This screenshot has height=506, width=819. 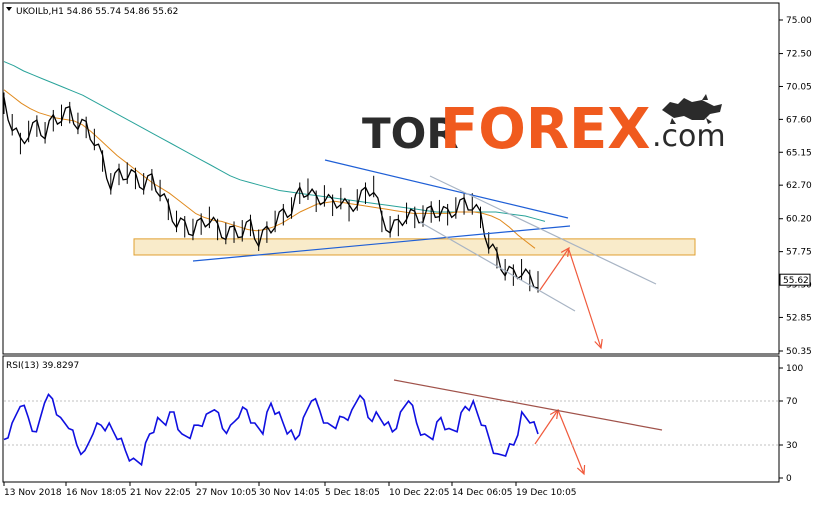 What do you see at coordinates (160, 493) in the screenshot?
I see `x-tick-label-2: 21 Nov 22:05` at bounding box center [160, 493].